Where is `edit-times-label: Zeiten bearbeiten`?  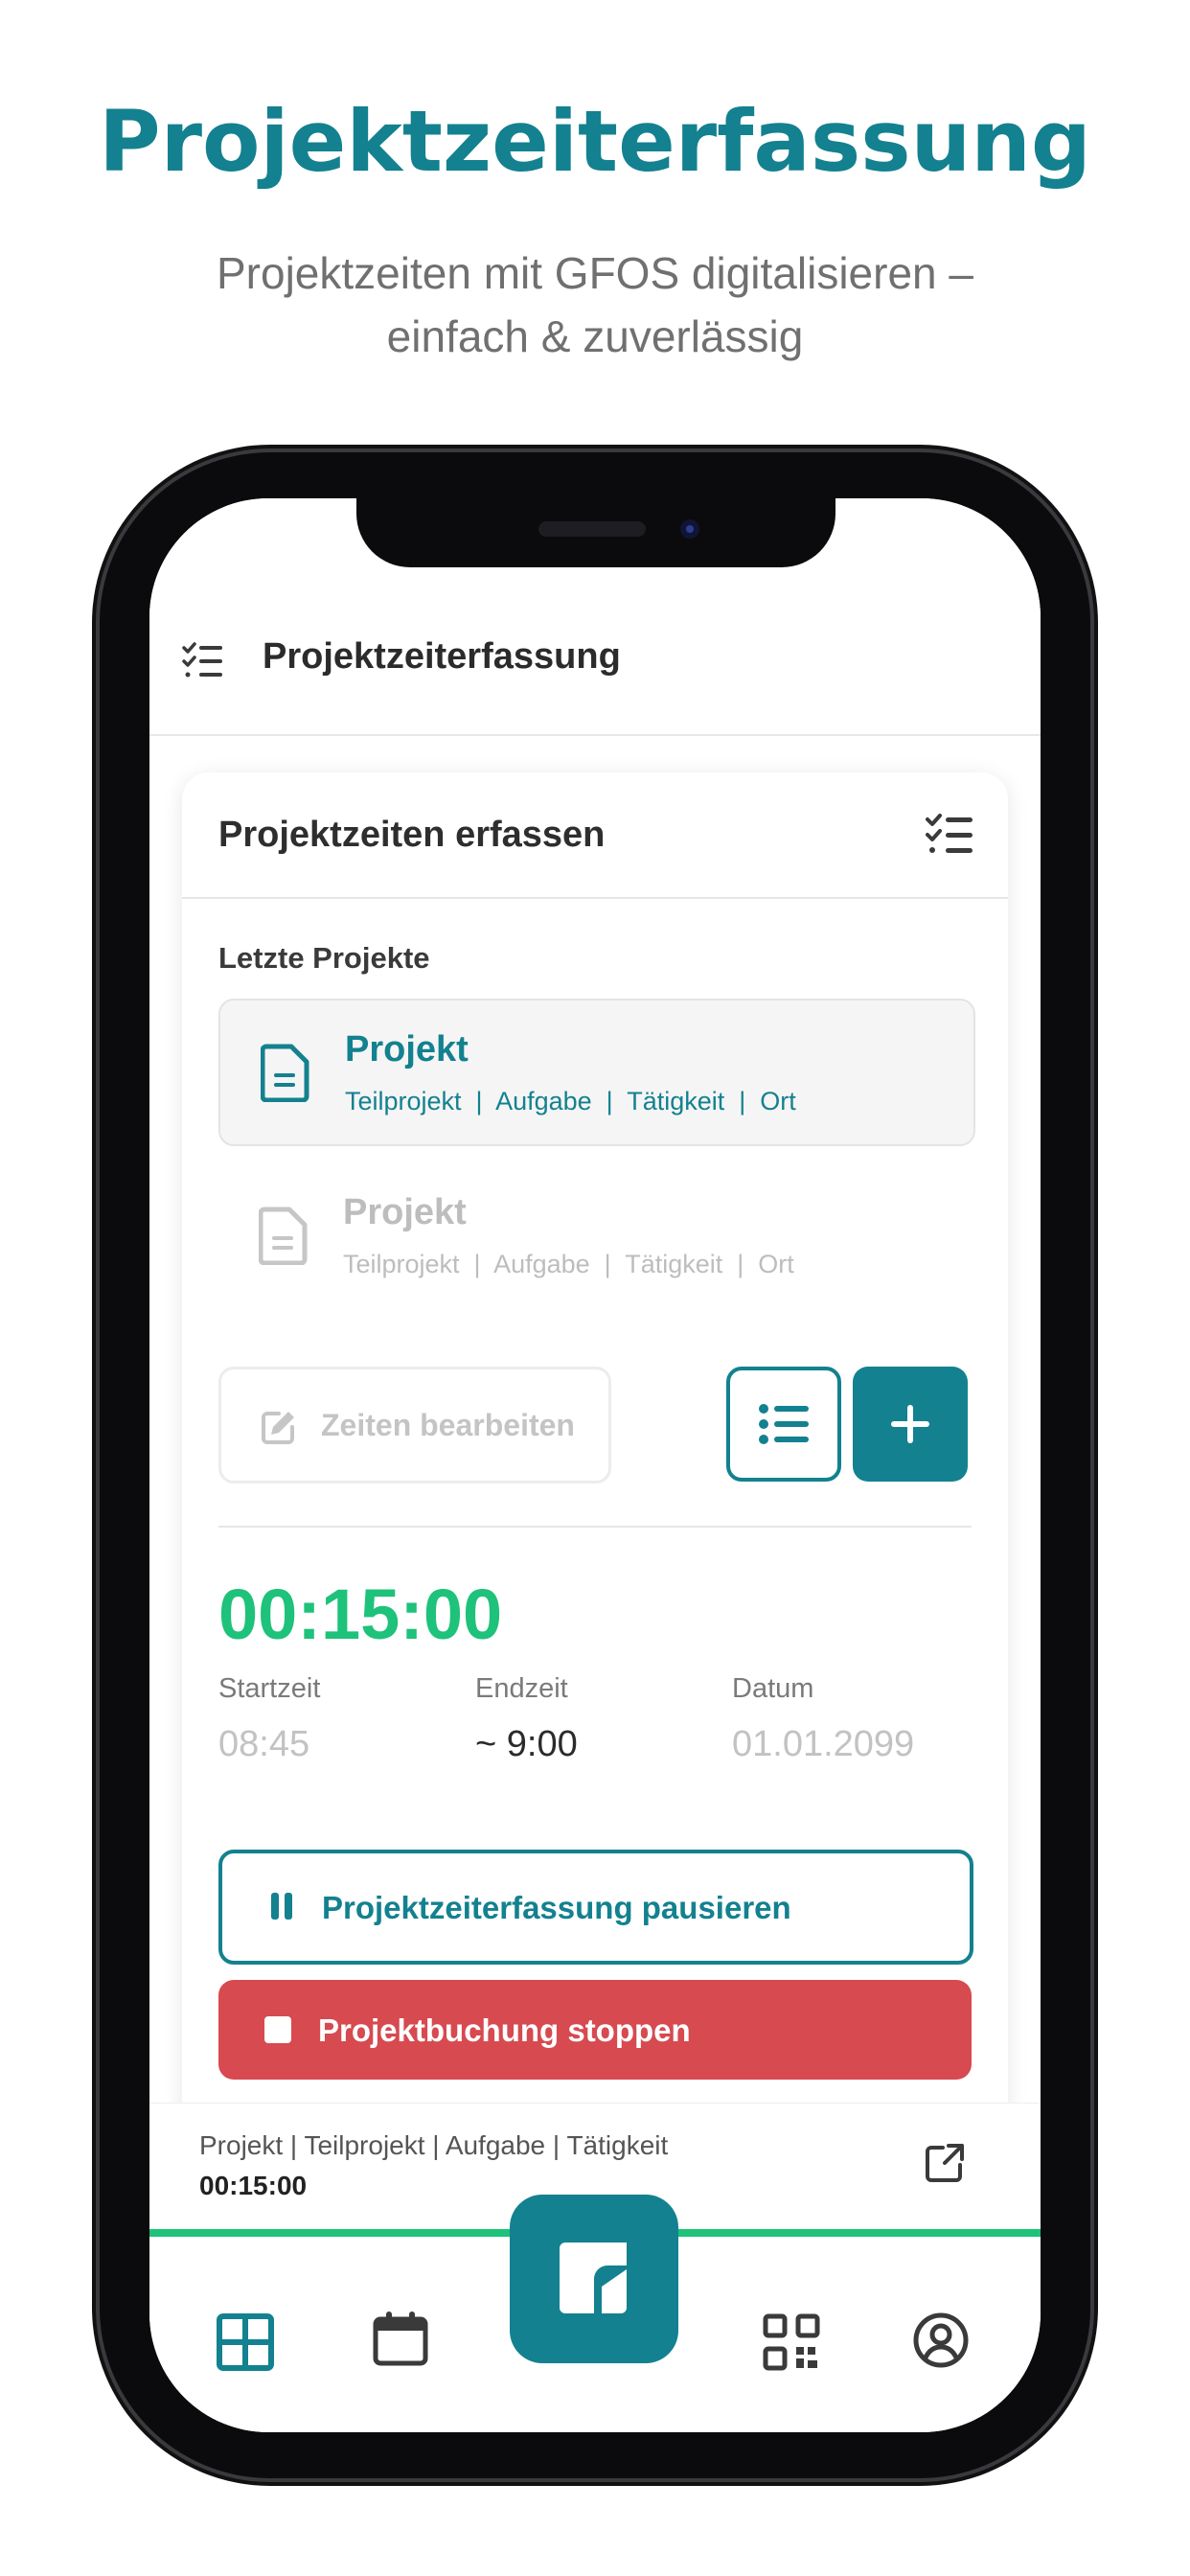
edit-times-label: Zeiten bearbeiten is located at coordinates (448, 1425).